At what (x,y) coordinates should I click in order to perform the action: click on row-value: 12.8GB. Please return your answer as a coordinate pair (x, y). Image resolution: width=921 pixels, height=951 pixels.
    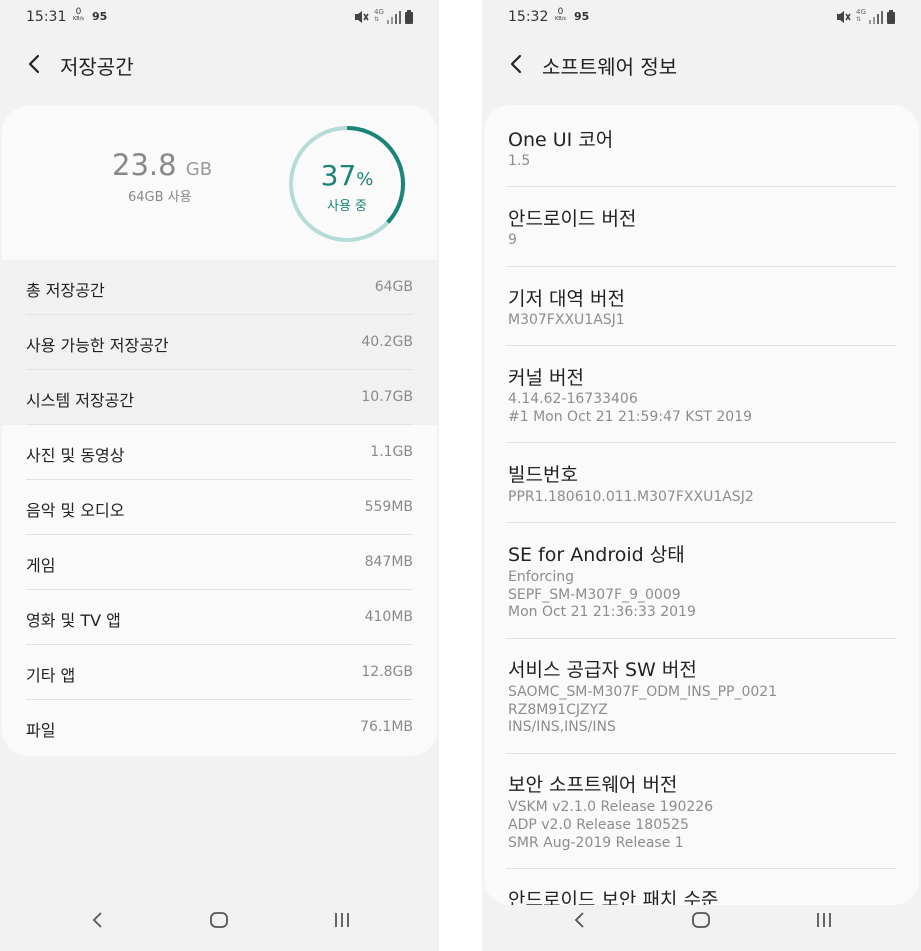
    Looking at the image, I should click on (387, 672).